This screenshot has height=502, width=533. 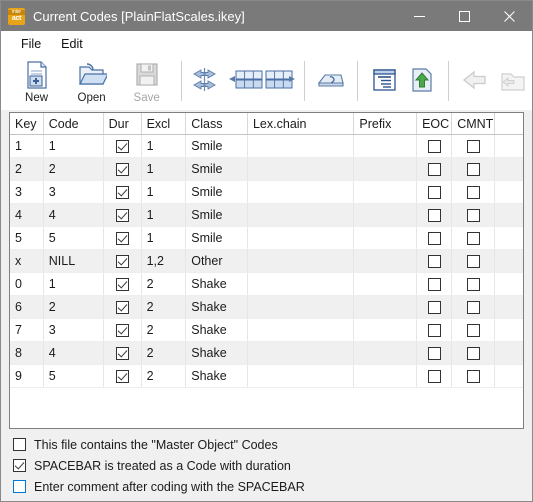 What do you see at coordinates (27, 124) in the screenshot?
I see `column-header-key: Key` at bounding box center [27, 124].